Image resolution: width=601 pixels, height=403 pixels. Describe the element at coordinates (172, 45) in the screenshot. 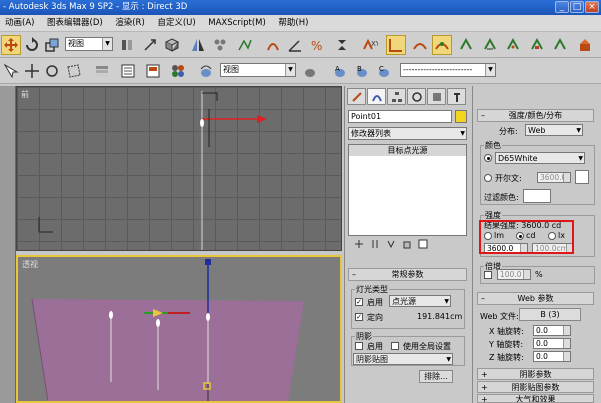

I see `manipulate-icon` at that location.